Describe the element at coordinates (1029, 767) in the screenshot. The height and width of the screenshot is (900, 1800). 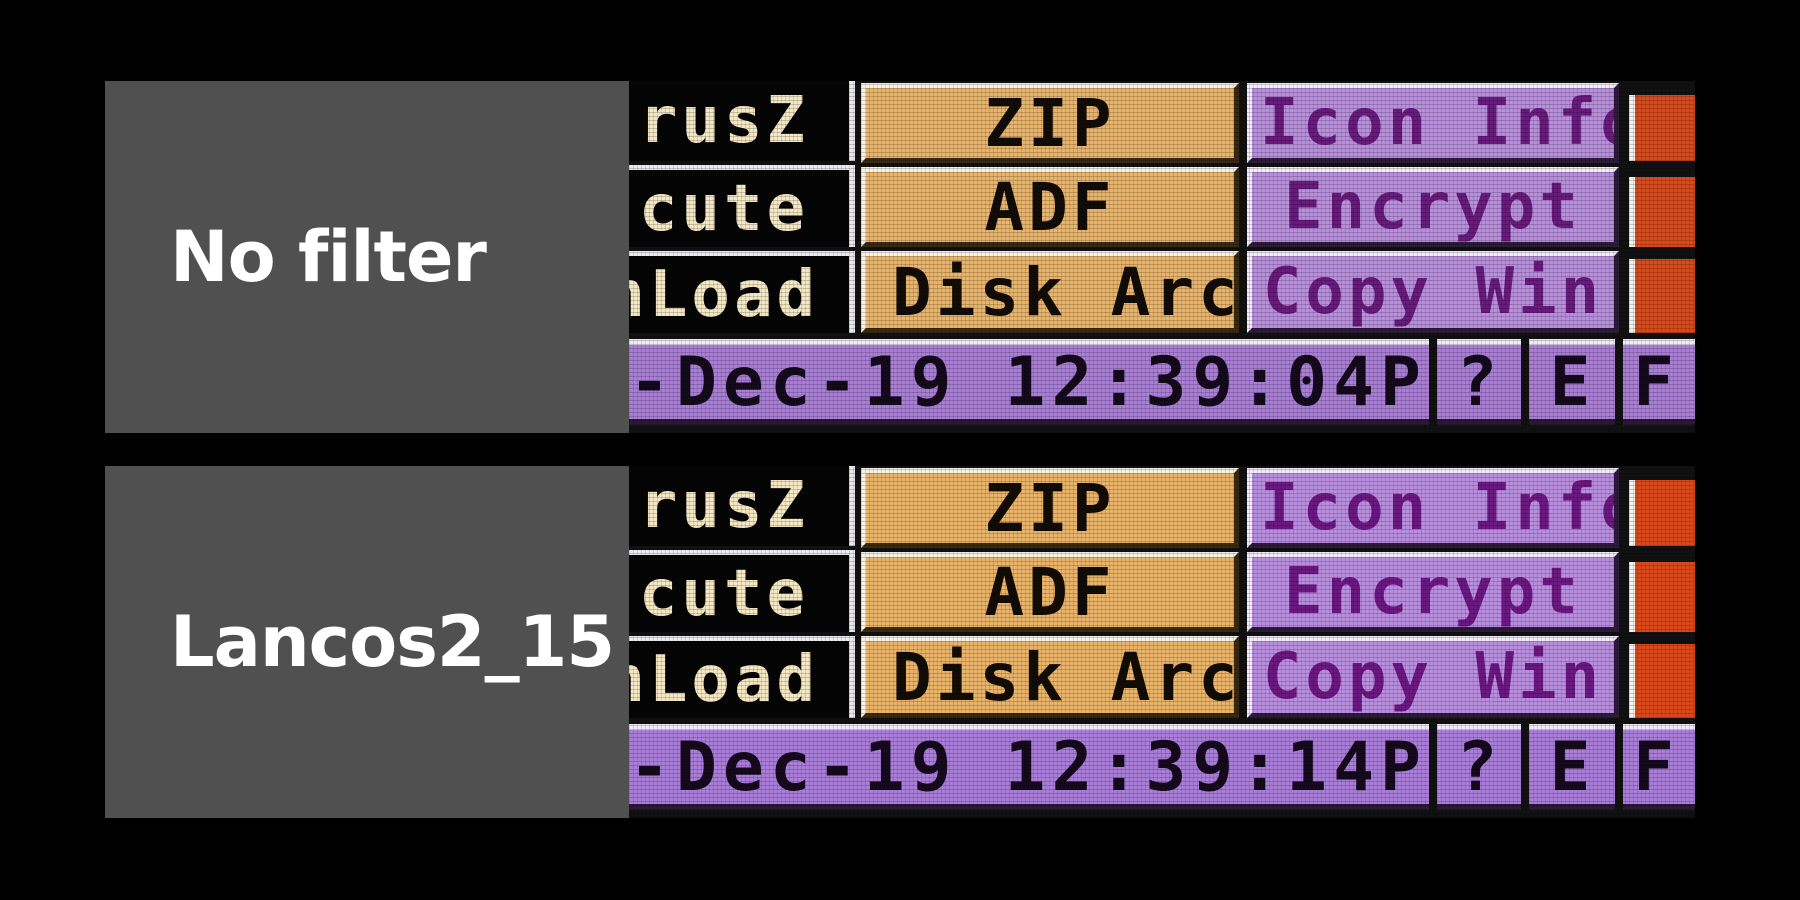
I see `date-time-display: -Dec-19 12:39:14P` at that location.